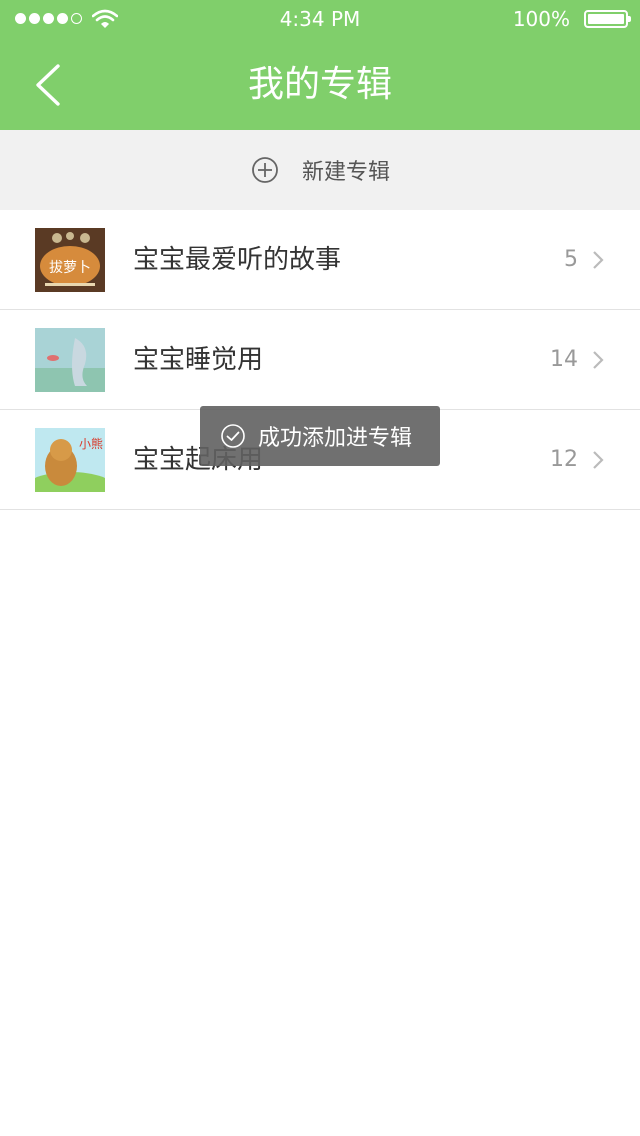 Image resolution: width=640 pixels, height=1136 pixels. I want to click on status-bar: 4:34 PM 100%, so click(320, 20).